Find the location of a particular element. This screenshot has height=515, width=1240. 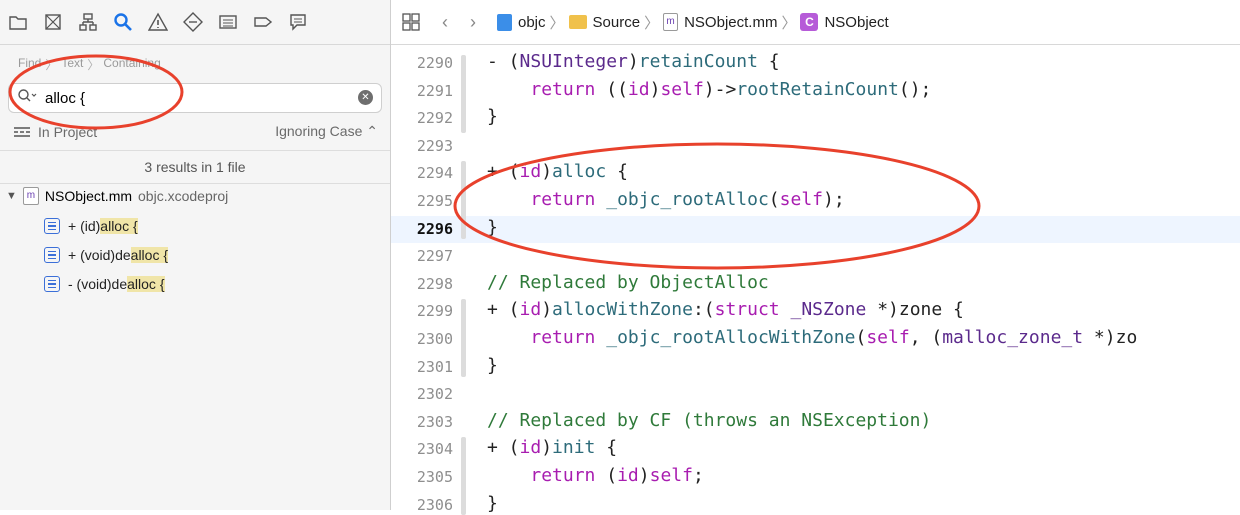

folder-icon is located at coordinates (17, 22).